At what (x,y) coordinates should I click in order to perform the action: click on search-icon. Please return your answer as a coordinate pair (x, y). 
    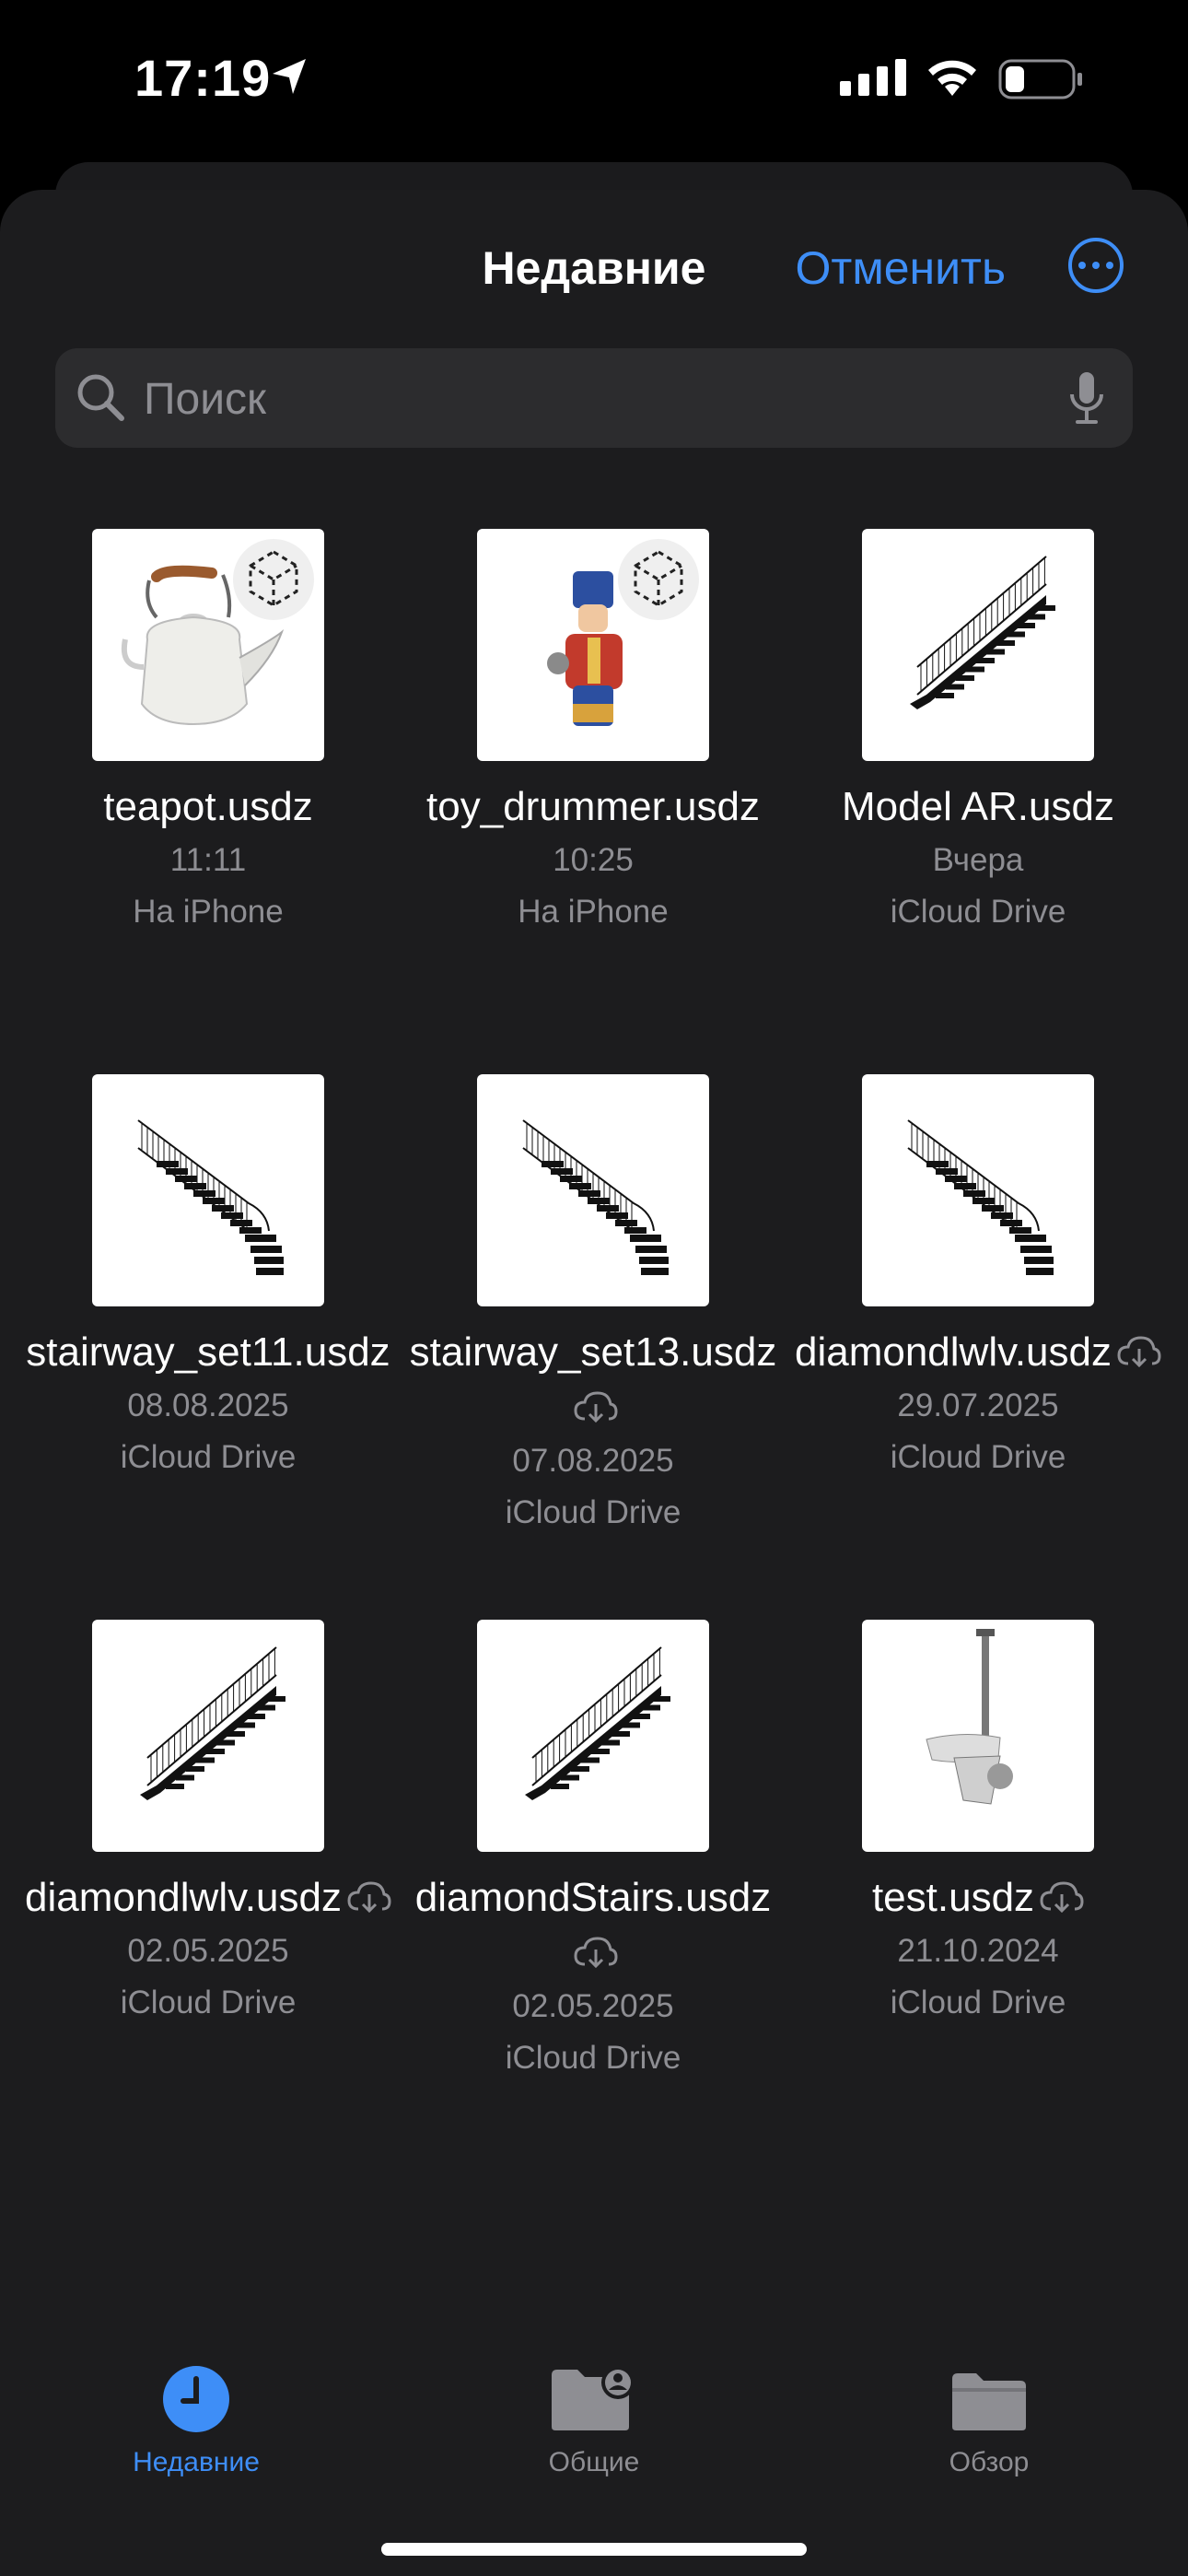
    Looking at the image, I should click on (100, 397).